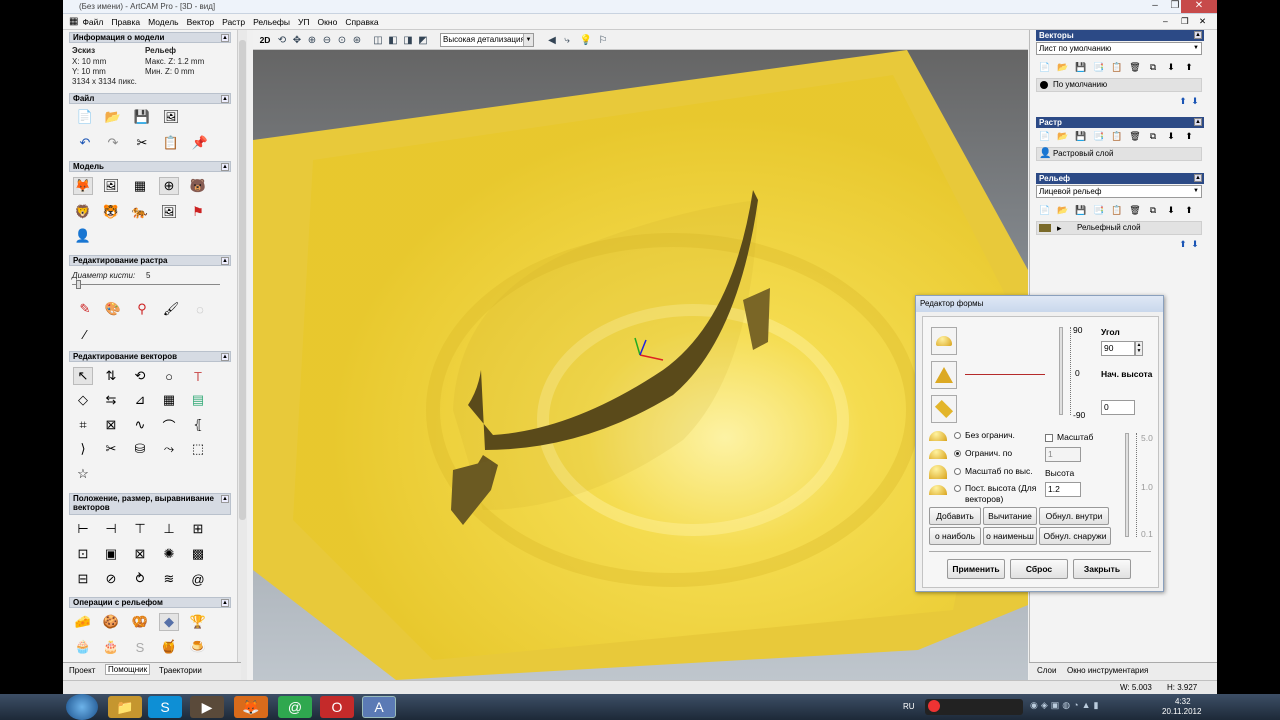  What do you see at coordinates (150, 98) in the screenshot?
I see `file-header: Файл ▲` at bounding box center [150, 98].